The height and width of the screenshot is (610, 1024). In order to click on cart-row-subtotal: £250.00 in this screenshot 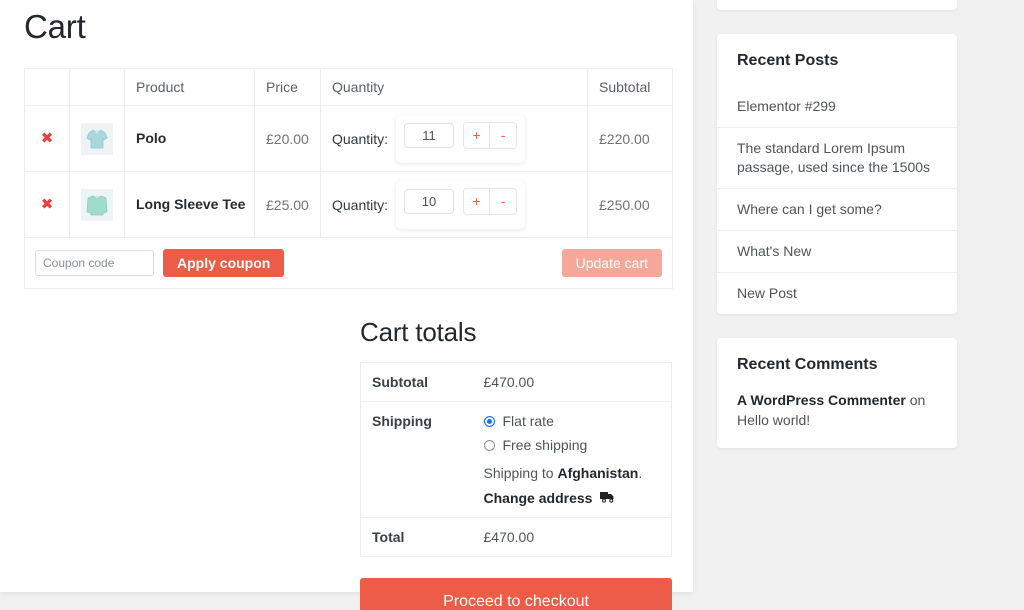, I will do `click(630, 204)`.